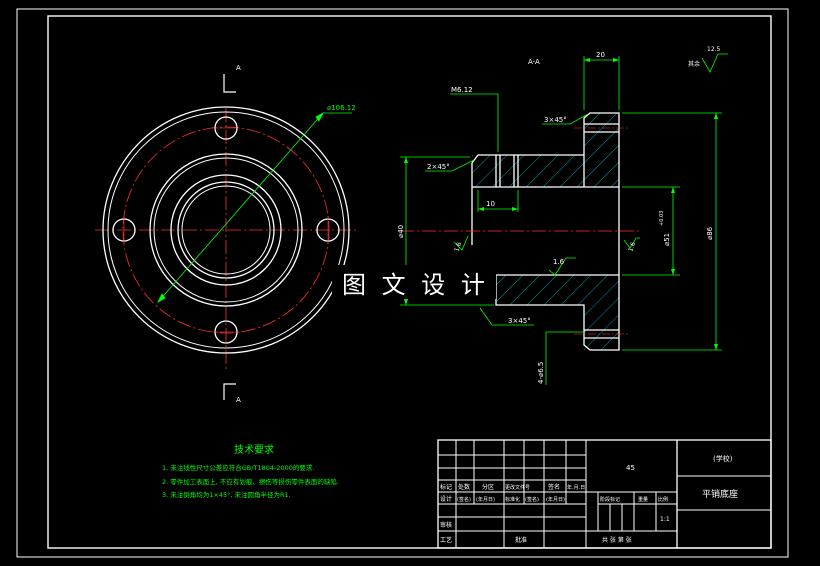 The width and height of the screenshot is (820, 566). I want to click on tb-h-mark: 标记, so click(446, 487).